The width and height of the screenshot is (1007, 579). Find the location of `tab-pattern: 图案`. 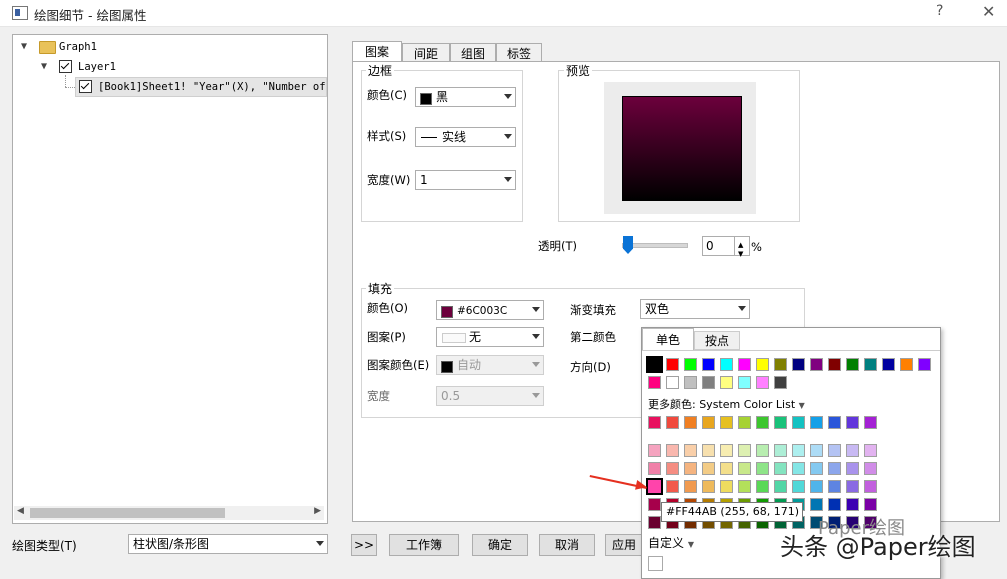

tab-pattern: 图案 is located at coordinates (377, 52).